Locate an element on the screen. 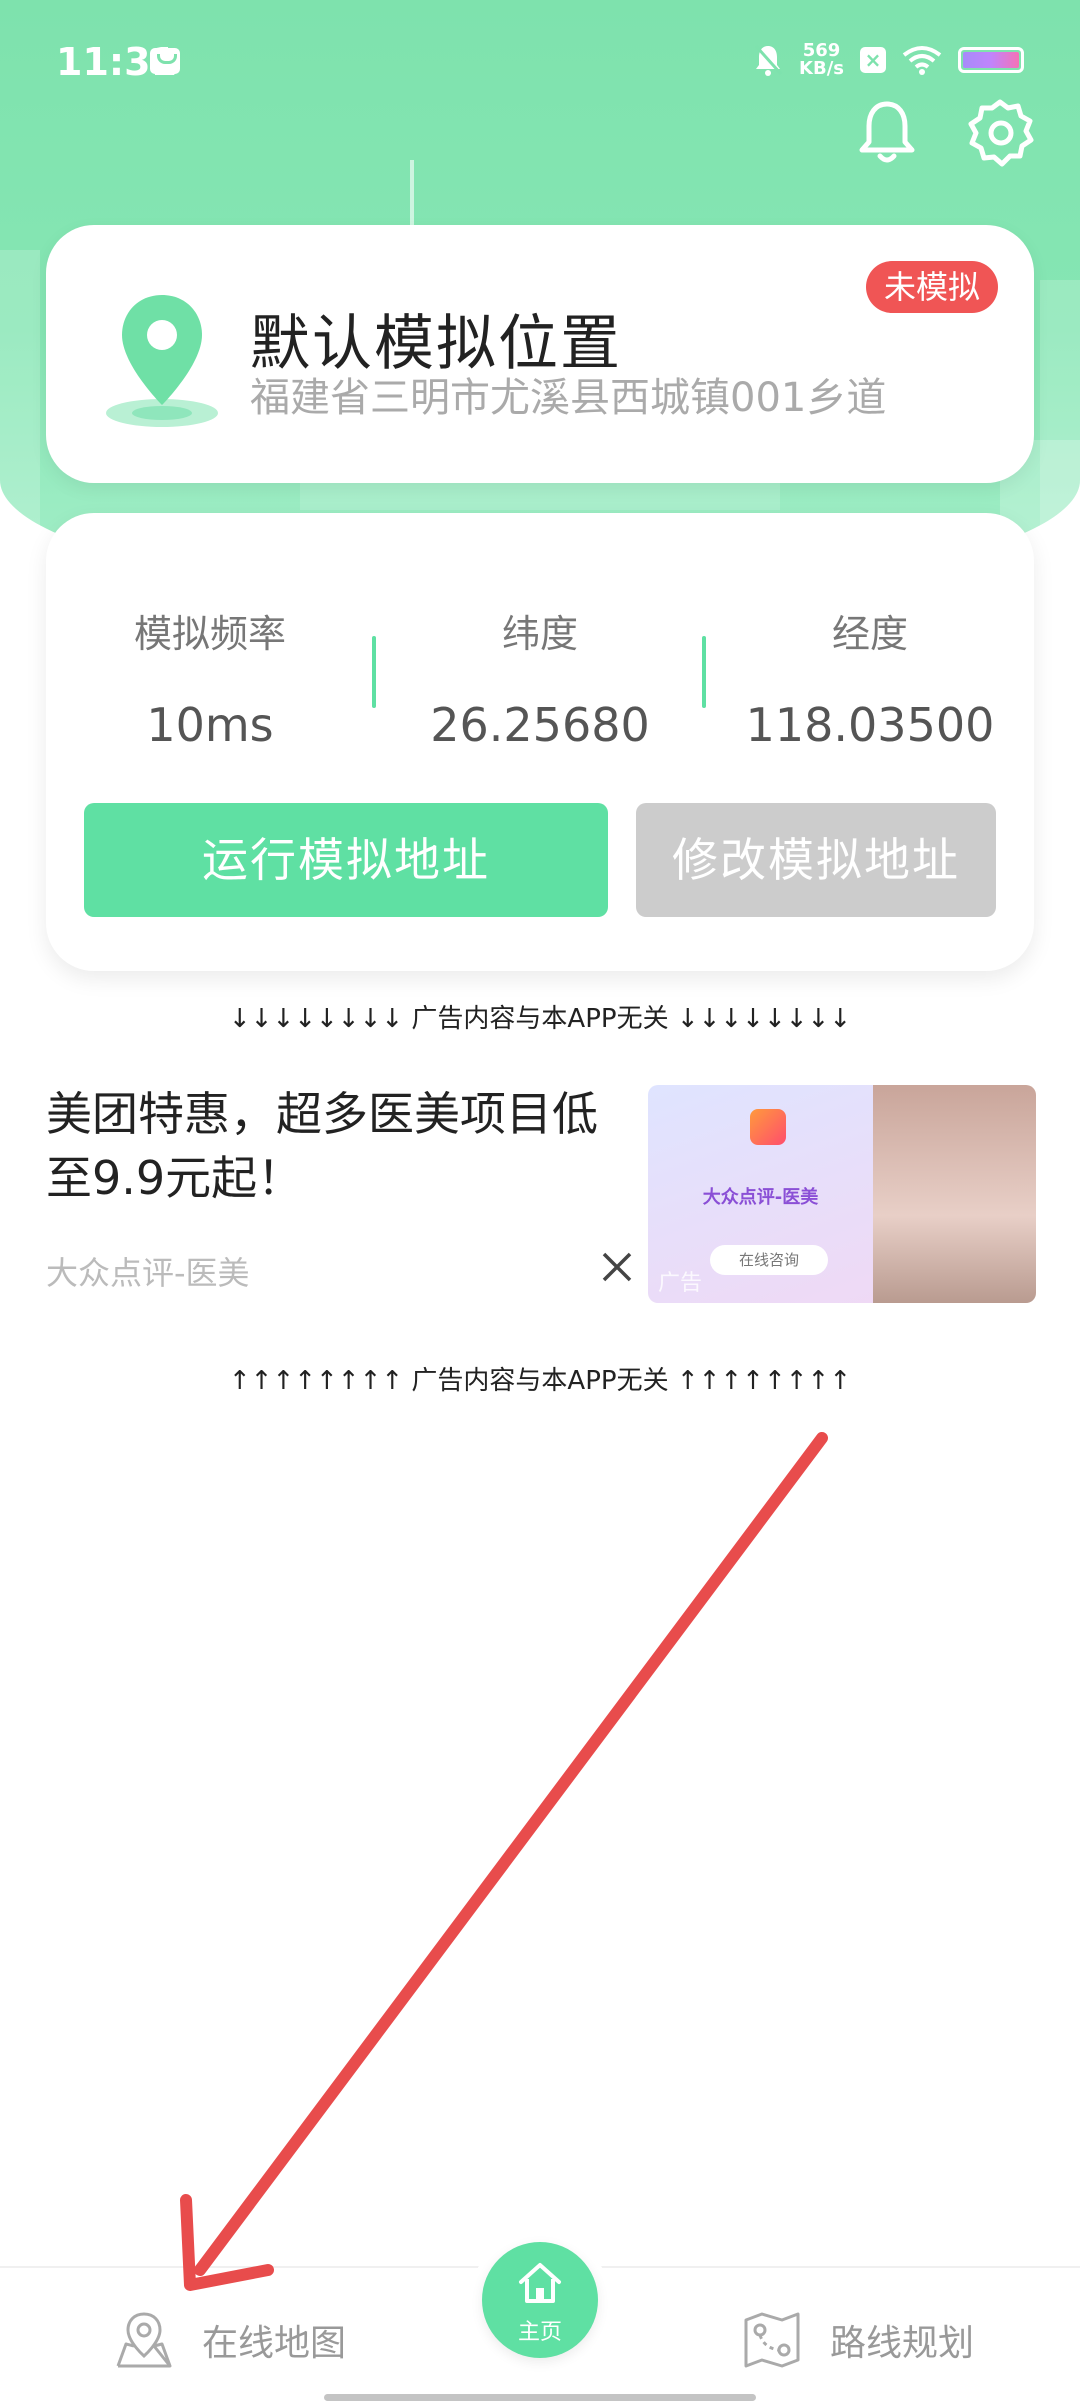 The height and width of the screenshot is (2408, 1080). run-simulation-button: 运行模拟地址 is located at coordinates (346, 860).